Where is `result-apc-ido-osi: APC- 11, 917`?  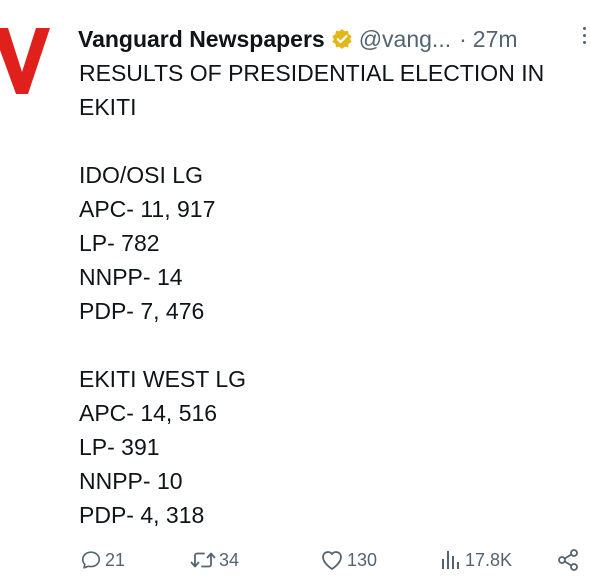 result-apc-ido-osi: APC- 11, 917 is located at coordinates (147, 209).